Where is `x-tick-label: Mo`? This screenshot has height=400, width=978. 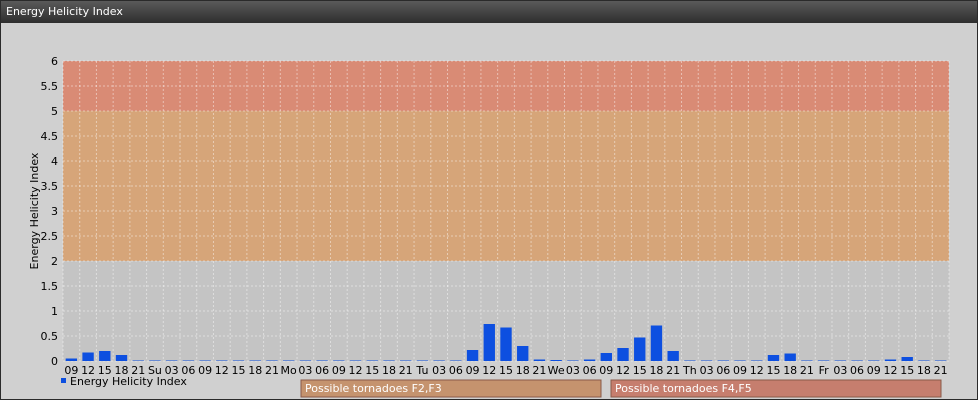
x-tick-label: Mo is located at coordinates (289, 370).